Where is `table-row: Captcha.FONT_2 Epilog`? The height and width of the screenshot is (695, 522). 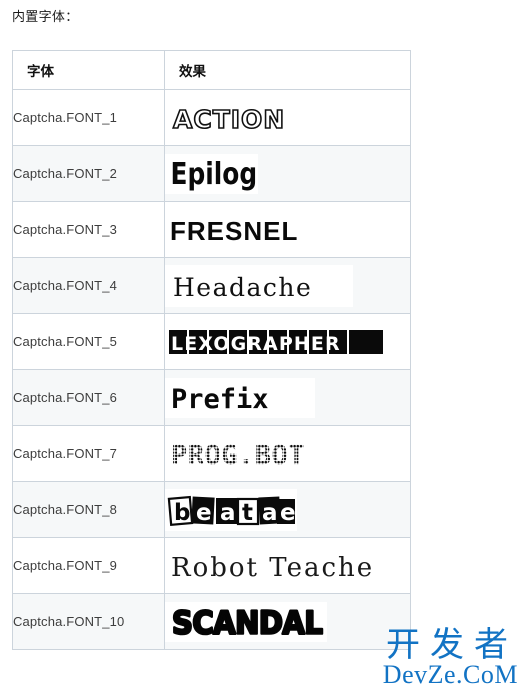 table-row: Captcha.FONT_2 Epilog is located at coordinates (211, 173).